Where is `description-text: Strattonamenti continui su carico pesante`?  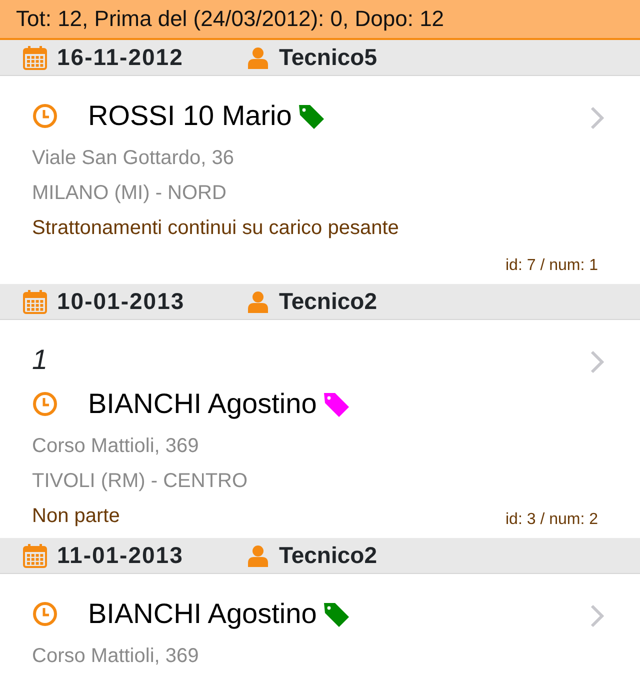
description-text: Strattonamenti continui su carico pesante is located at coordinates (215, 228).